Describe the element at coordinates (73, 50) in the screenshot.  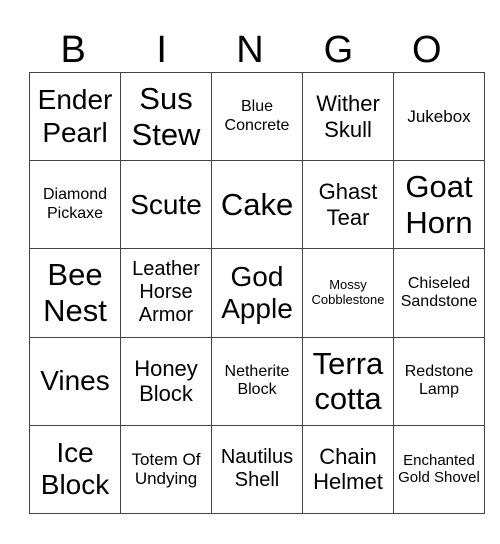
I see `header-letter-b: B` at that location.